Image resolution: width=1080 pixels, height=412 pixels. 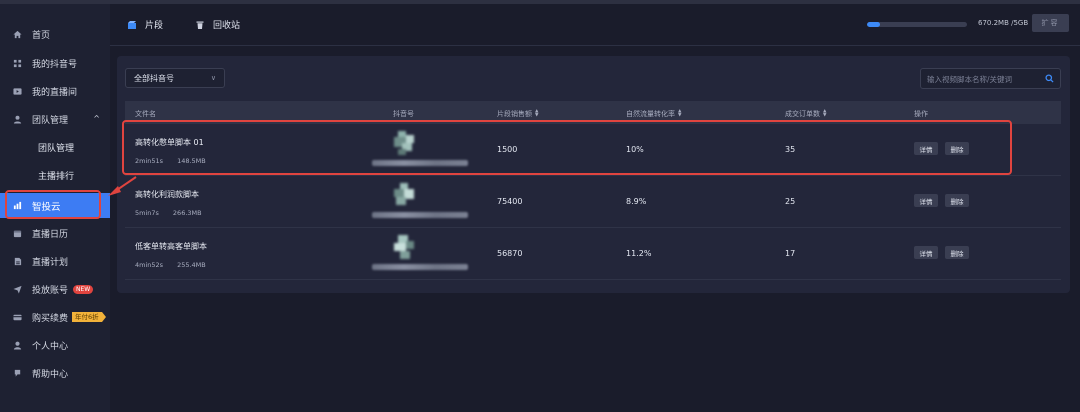 What do you see at coordinates (154, 26) in the screenshot?
I see `tab-label: 片段` at bounding box center [154, 26].